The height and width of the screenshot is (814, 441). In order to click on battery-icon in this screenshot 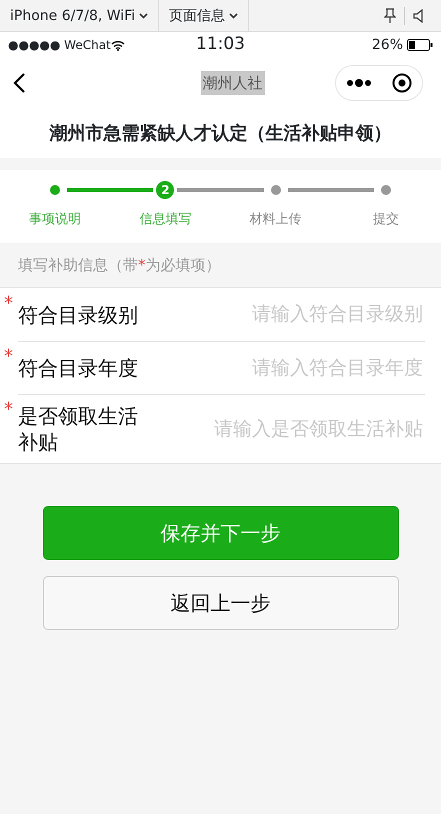, I will do `click(420, 45)`.